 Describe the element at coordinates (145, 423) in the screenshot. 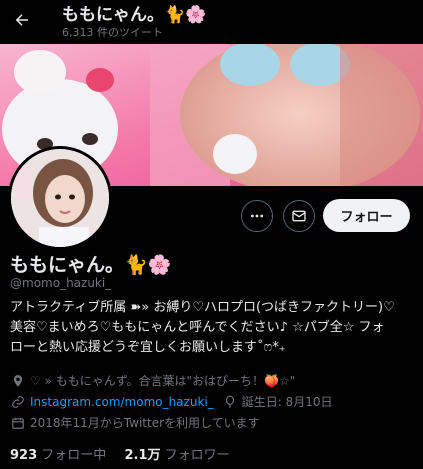

I see `joined-text: 2018年11月からTwitterを利用しています` at that location.